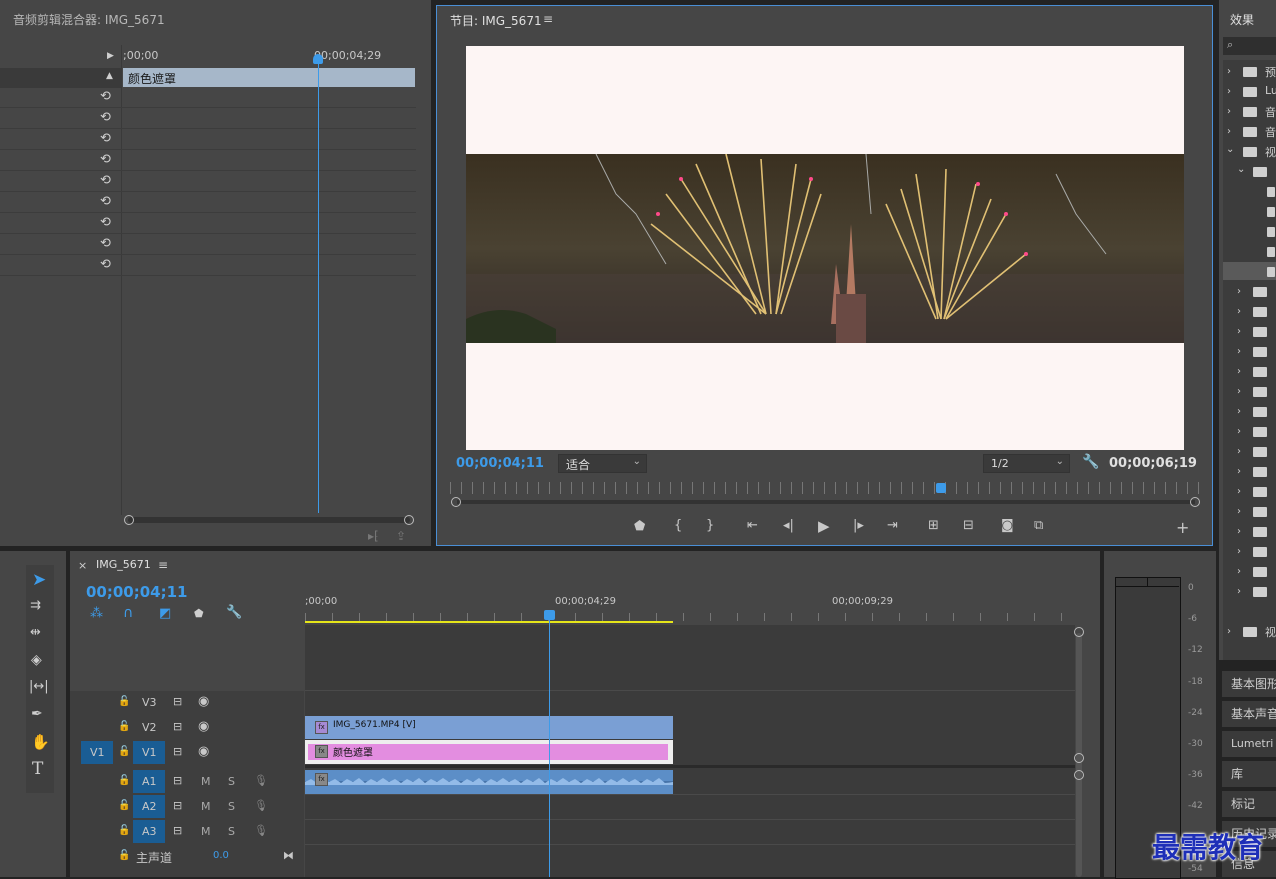  Describe the element at coordinates (149, 727) in the screenshot. I see `track-name: V2` at that location.